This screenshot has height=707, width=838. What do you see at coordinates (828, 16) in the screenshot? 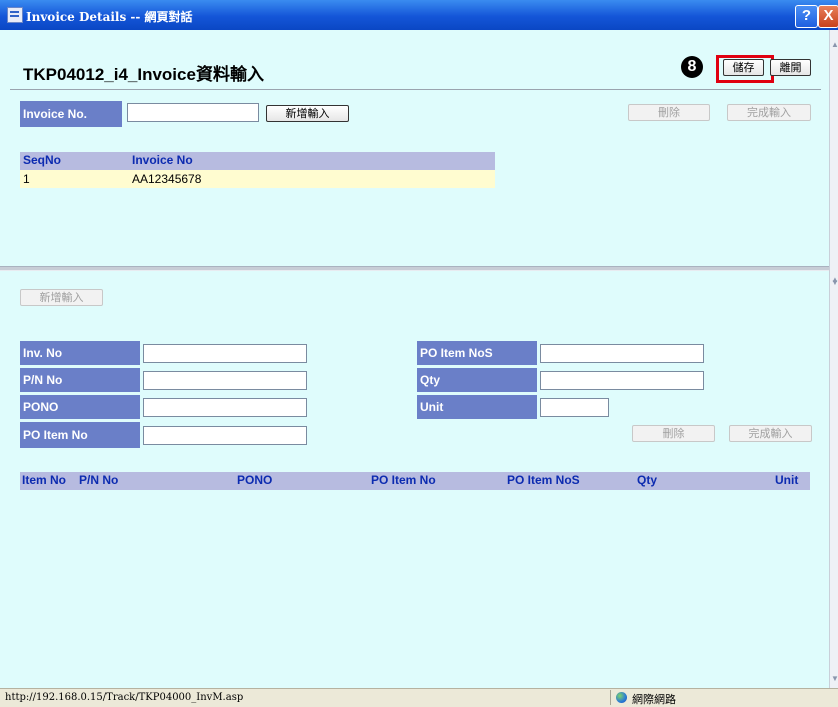
I see `close-button: X` at bounding box center [828, 16].